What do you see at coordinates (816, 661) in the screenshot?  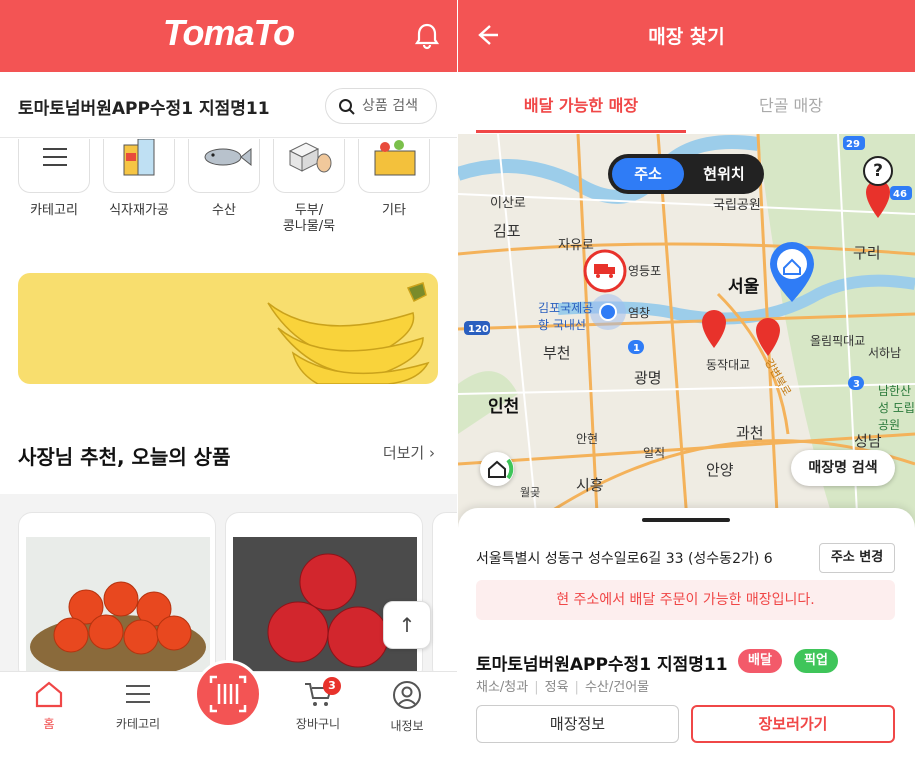 I see `pickup-badge: 픽업` at bounding box center [816, 661].